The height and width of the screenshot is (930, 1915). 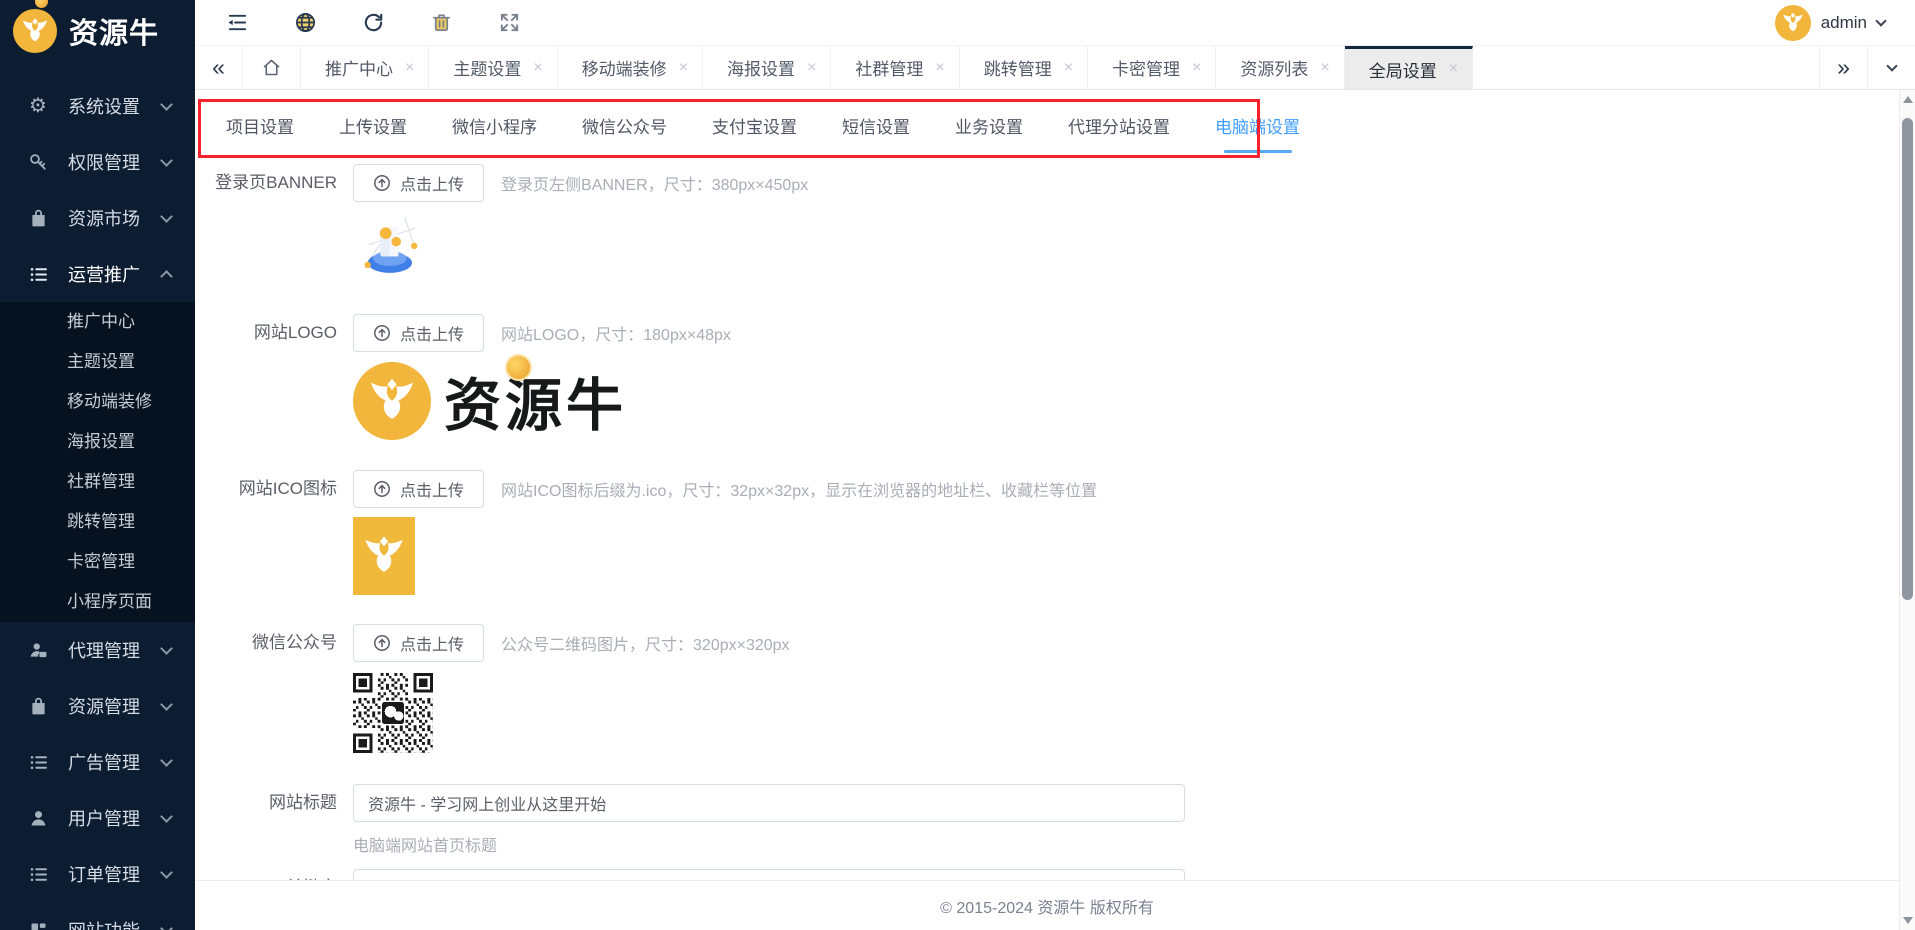 I want to click on settings-tab-business: 业务设置, so click(x=989, y=133).